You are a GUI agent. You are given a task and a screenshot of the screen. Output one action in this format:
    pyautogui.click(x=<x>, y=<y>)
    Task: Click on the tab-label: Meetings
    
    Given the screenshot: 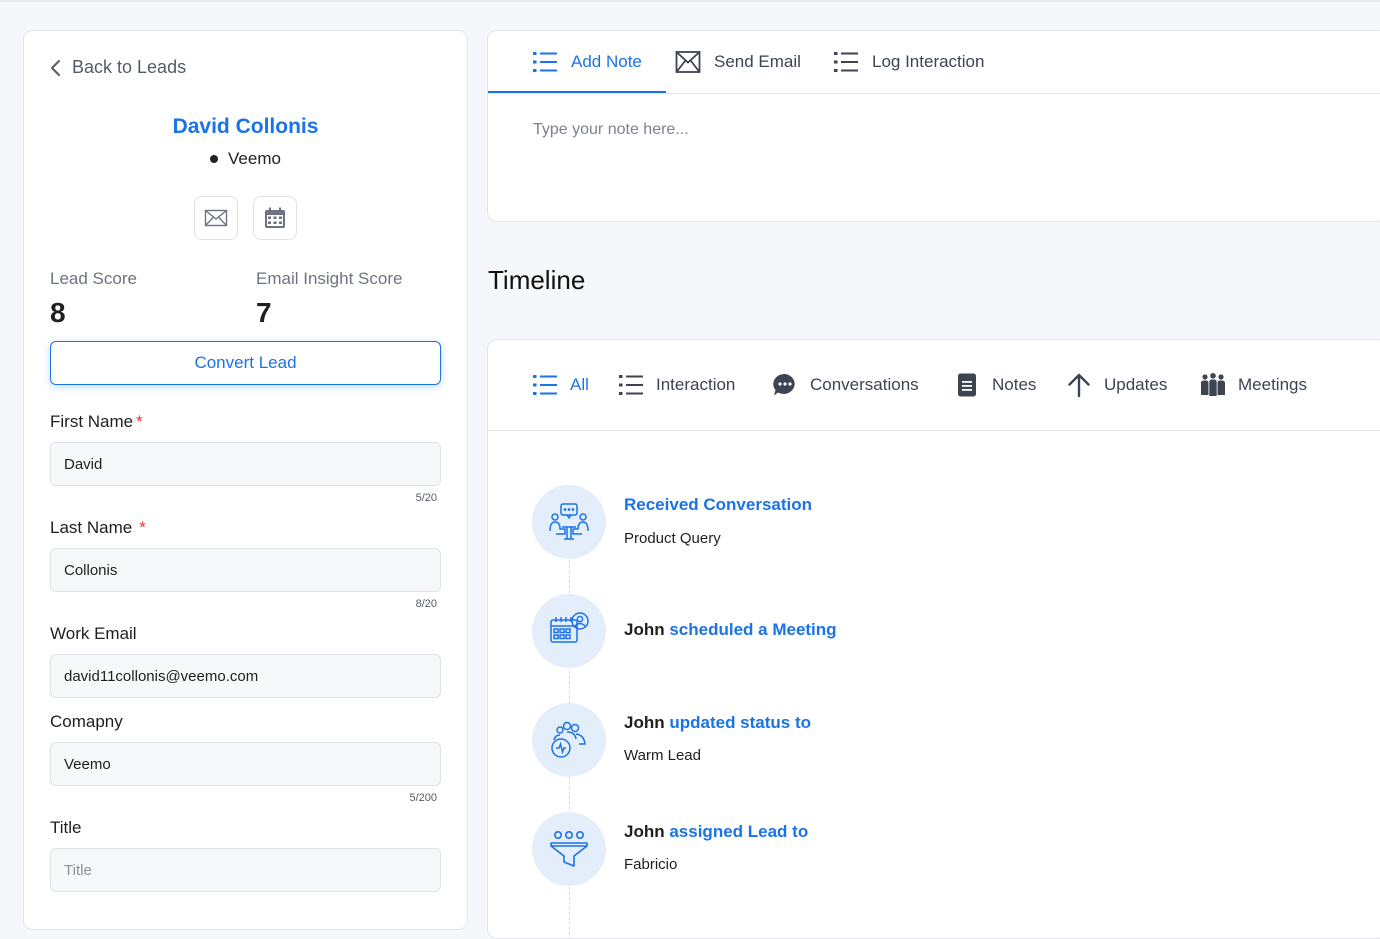 What is the action you would take?
    pyautogui.click(x=1272, y=384)
    